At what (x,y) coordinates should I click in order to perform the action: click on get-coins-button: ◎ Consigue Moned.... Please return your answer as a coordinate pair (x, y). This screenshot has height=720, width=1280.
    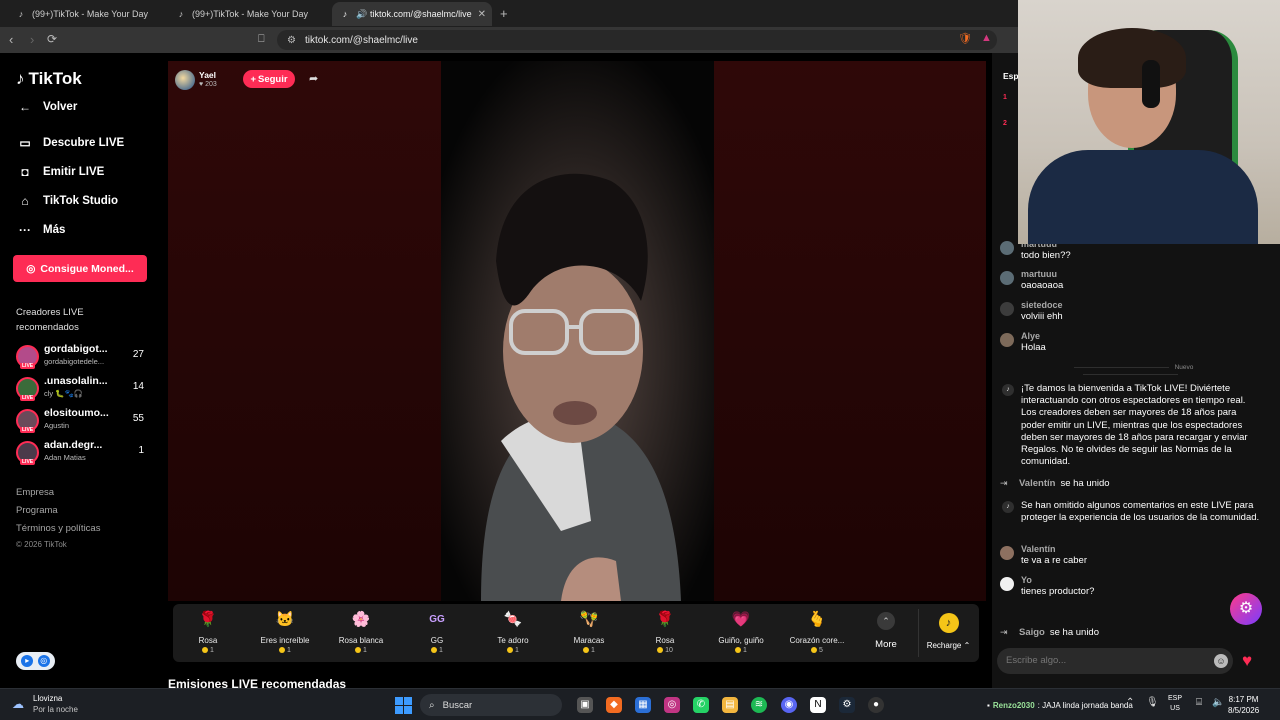
    Looking at the image, I should click on (80, 268).